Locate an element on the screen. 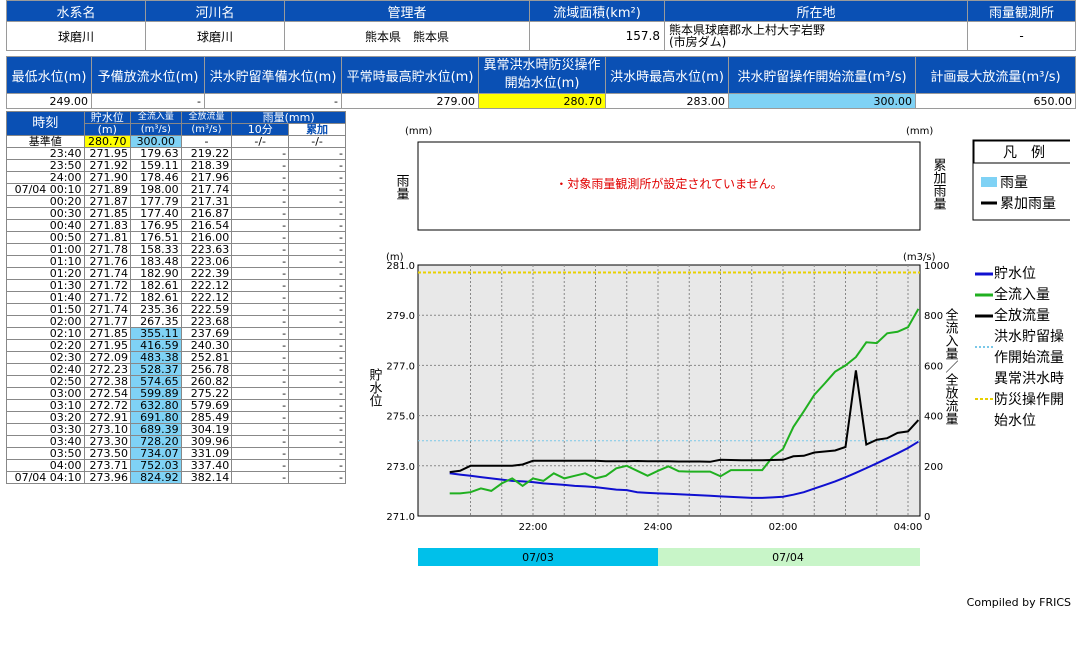 The height and width of the screenshot is (666, 1077). header-storage-flow: 洪水貯留操作開始流量(m³/s) is located at coordinates (822, 75).